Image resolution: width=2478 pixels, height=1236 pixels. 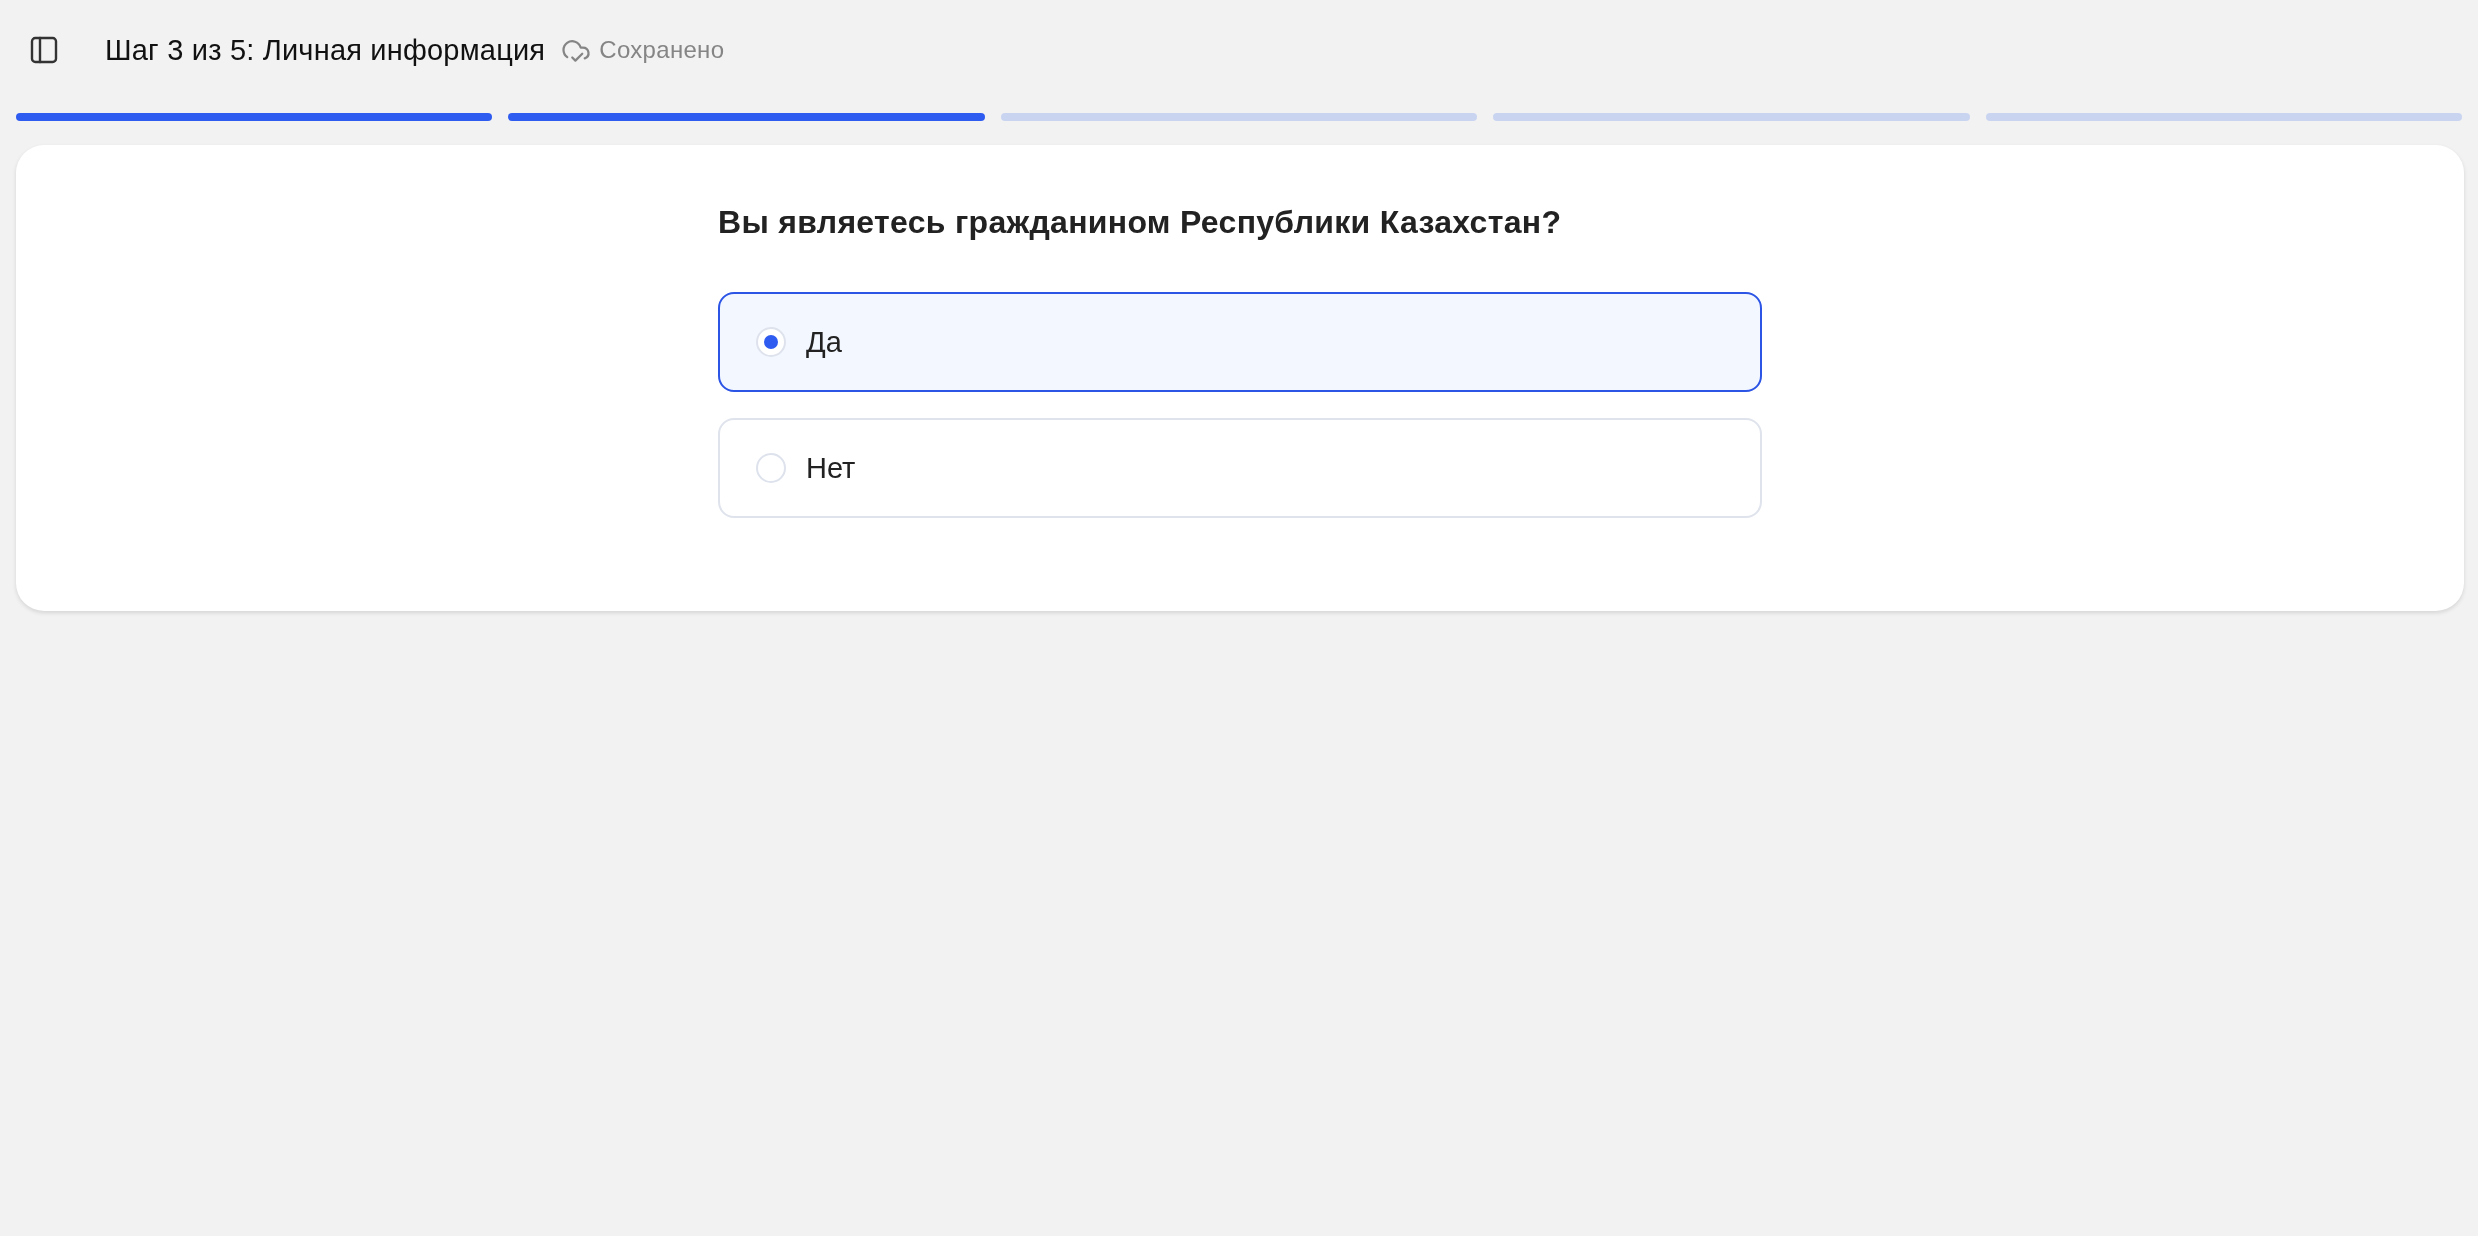 What do you see at coordinates (1240, 468) in the screenshot?
I see `answer-option: Нет` at bounding box center [1240, 468].